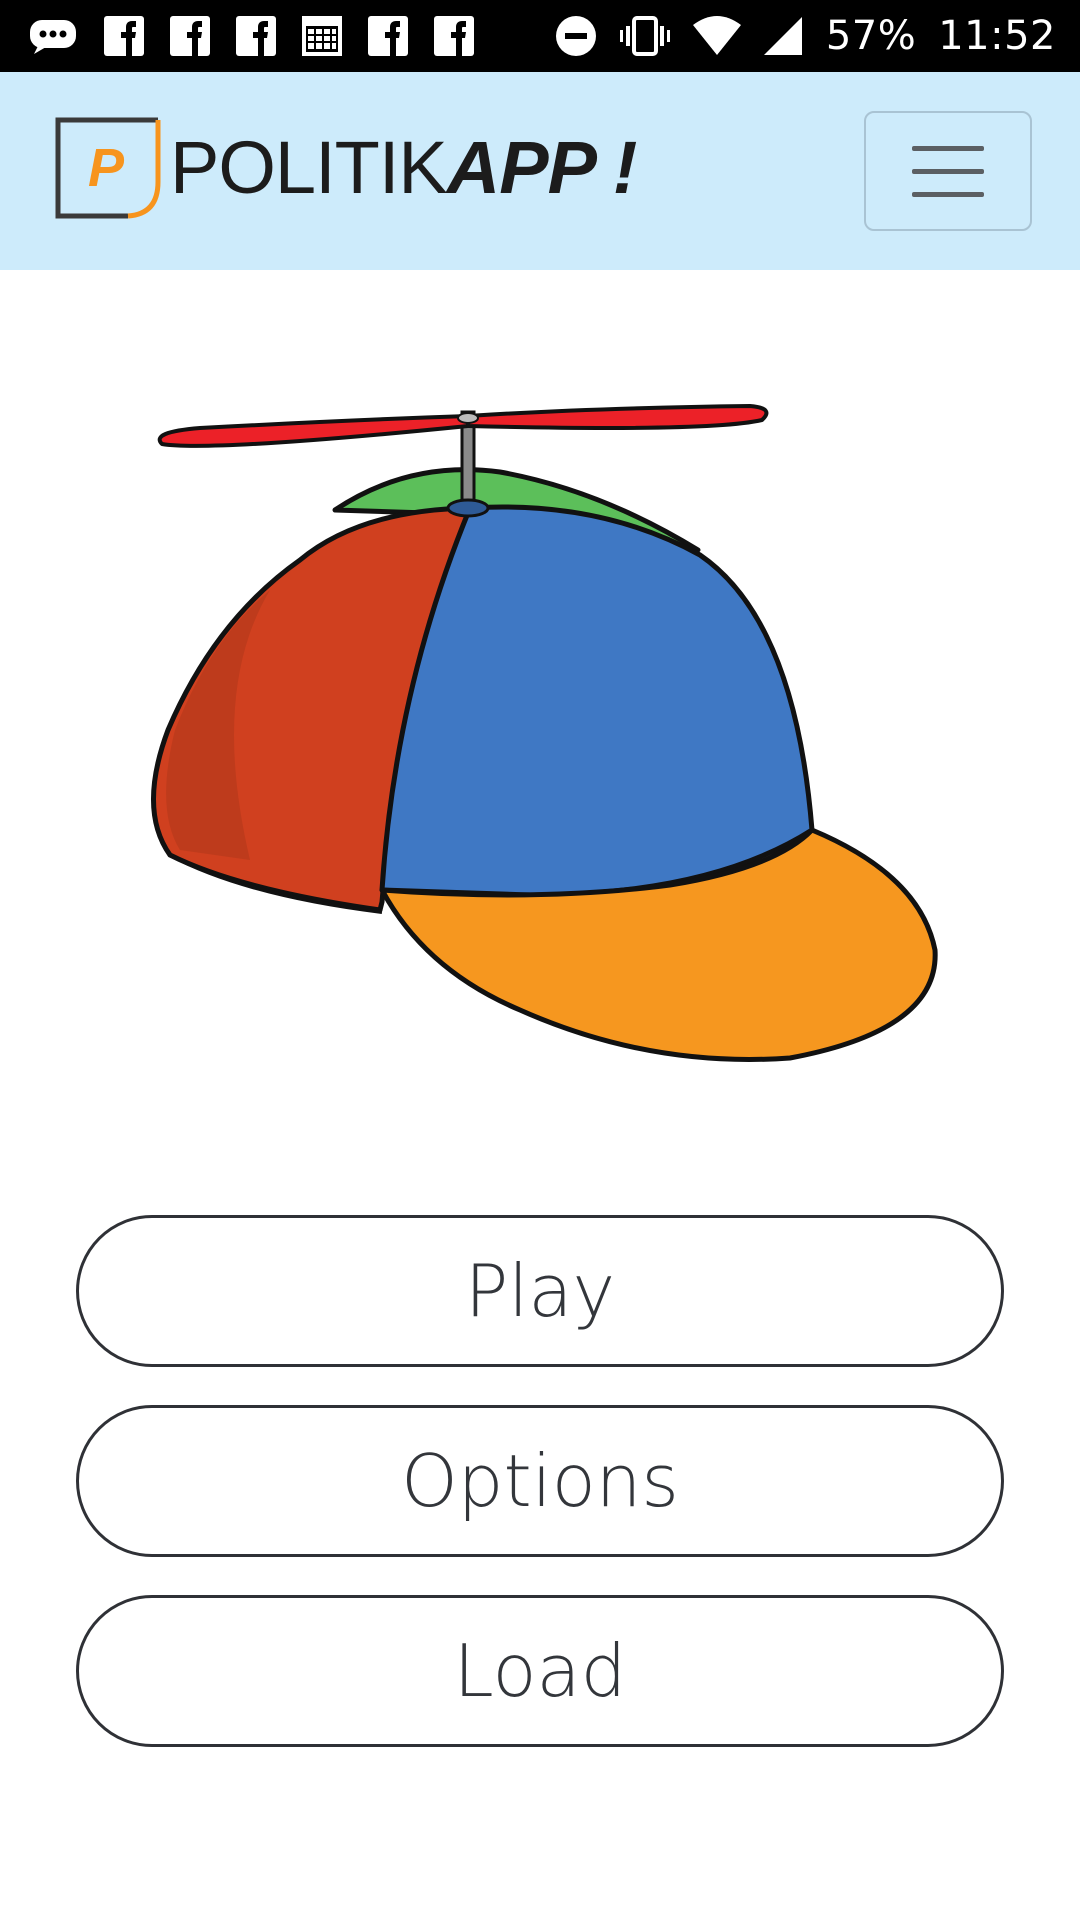 The width and height of the screenshot is (1080, 1920). What do you see at coordinates (645, 36) in the screenshot?
I see `vibrate-icon` at bounding box center [645, 36].